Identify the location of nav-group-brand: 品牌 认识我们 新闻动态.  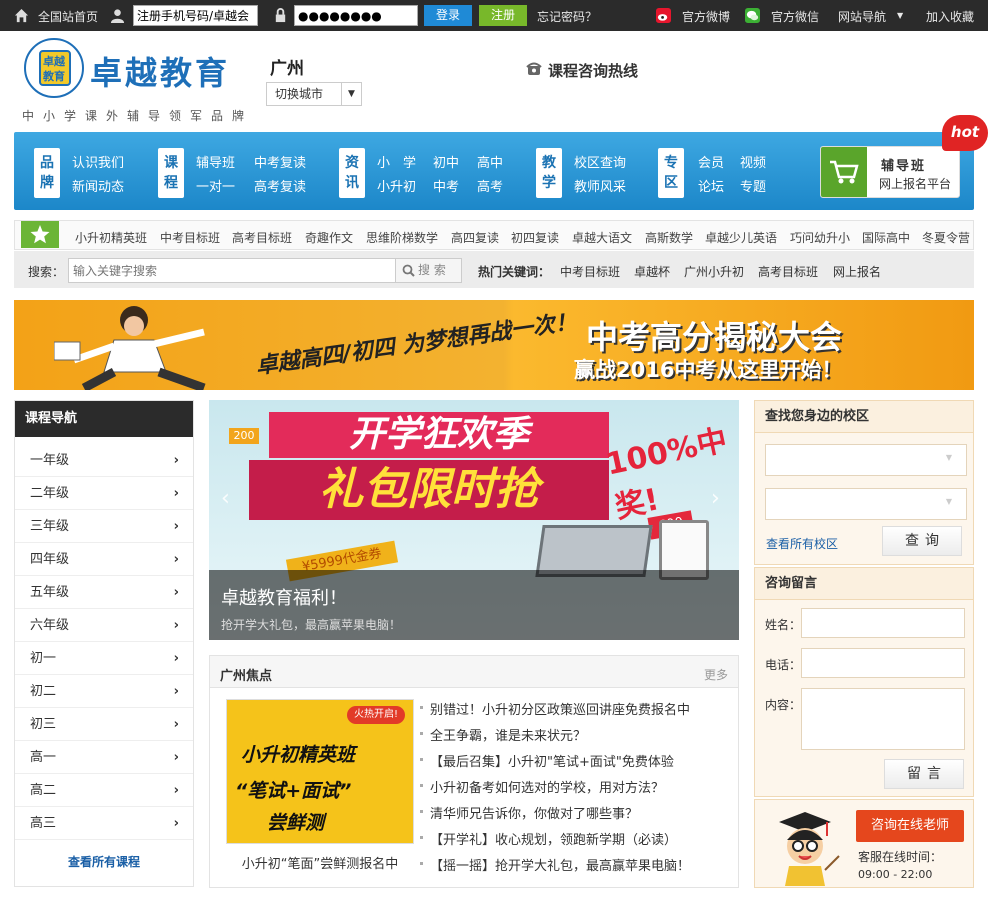
(84, 173).